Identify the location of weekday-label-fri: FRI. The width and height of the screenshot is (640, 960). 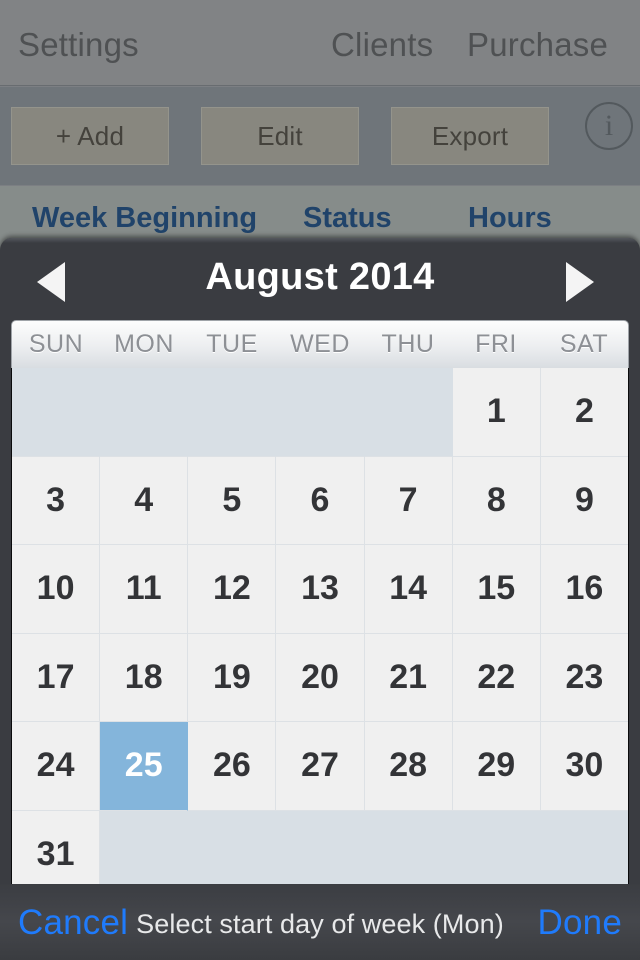
(496, 344).